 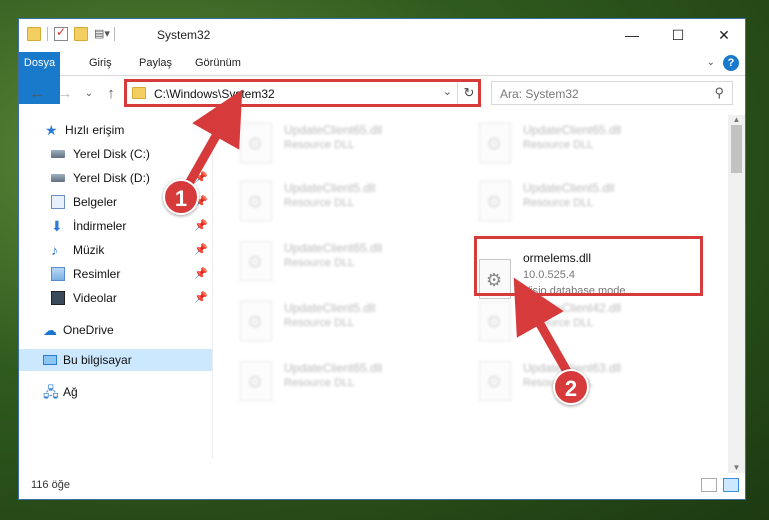 I want to click on cloud-icon: ☁, so click(x=50, y=330).